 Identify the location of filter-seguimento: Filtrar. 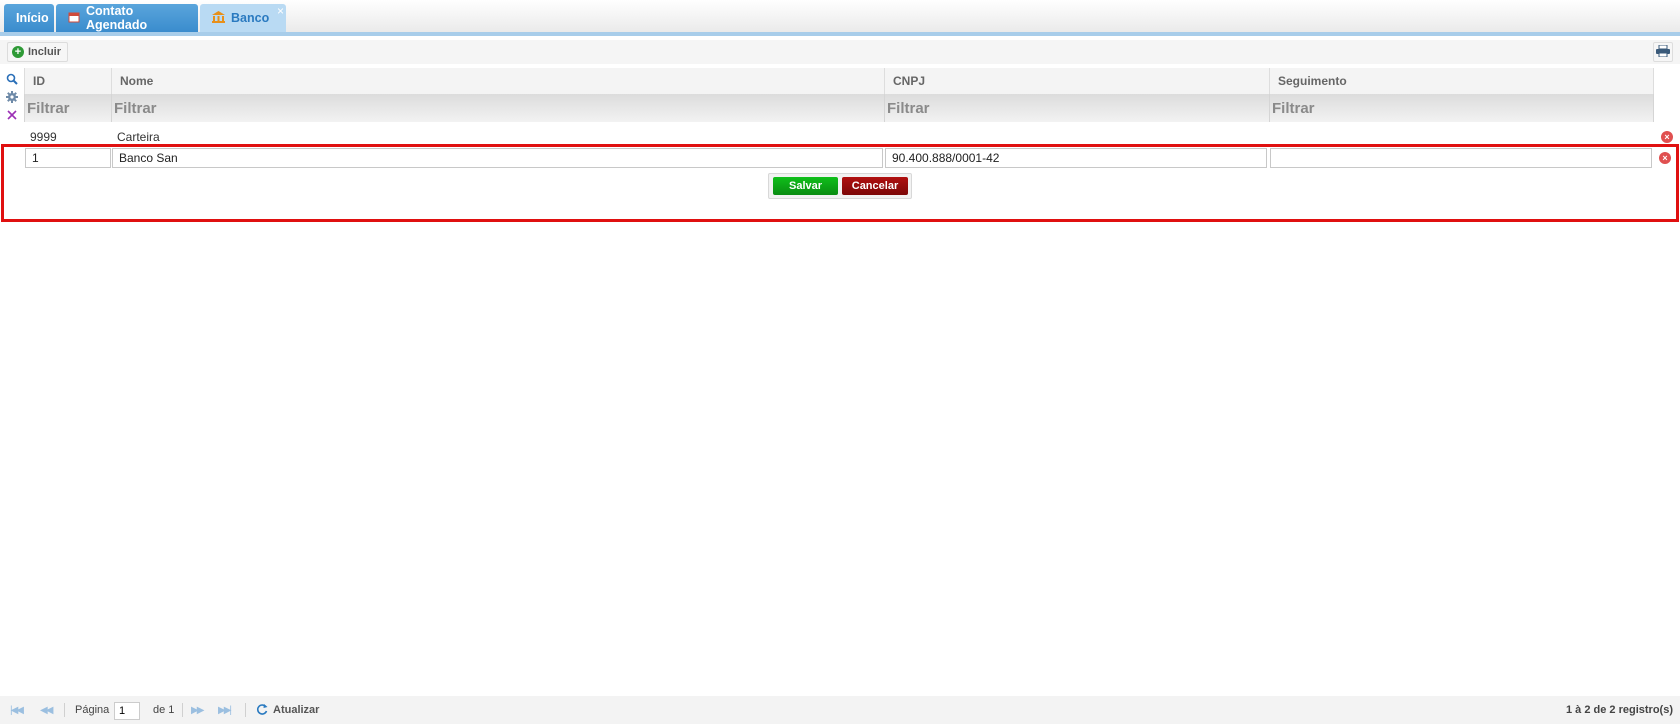
(1461, 108).